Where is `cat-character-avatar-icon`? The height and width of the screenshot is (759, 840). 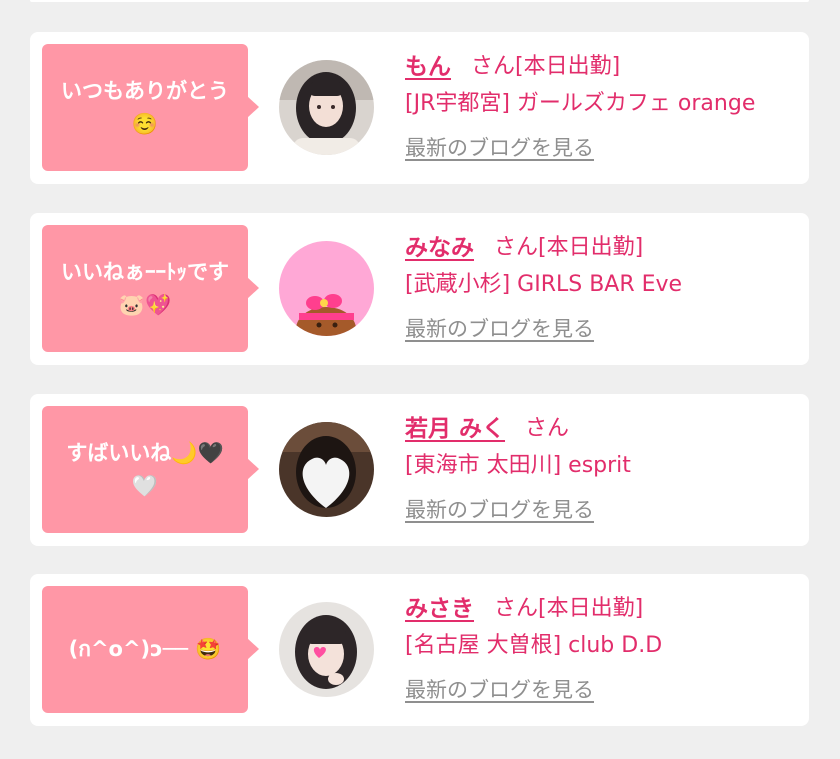 cat-character-avatar-icon is located at coordinates (326, 288).